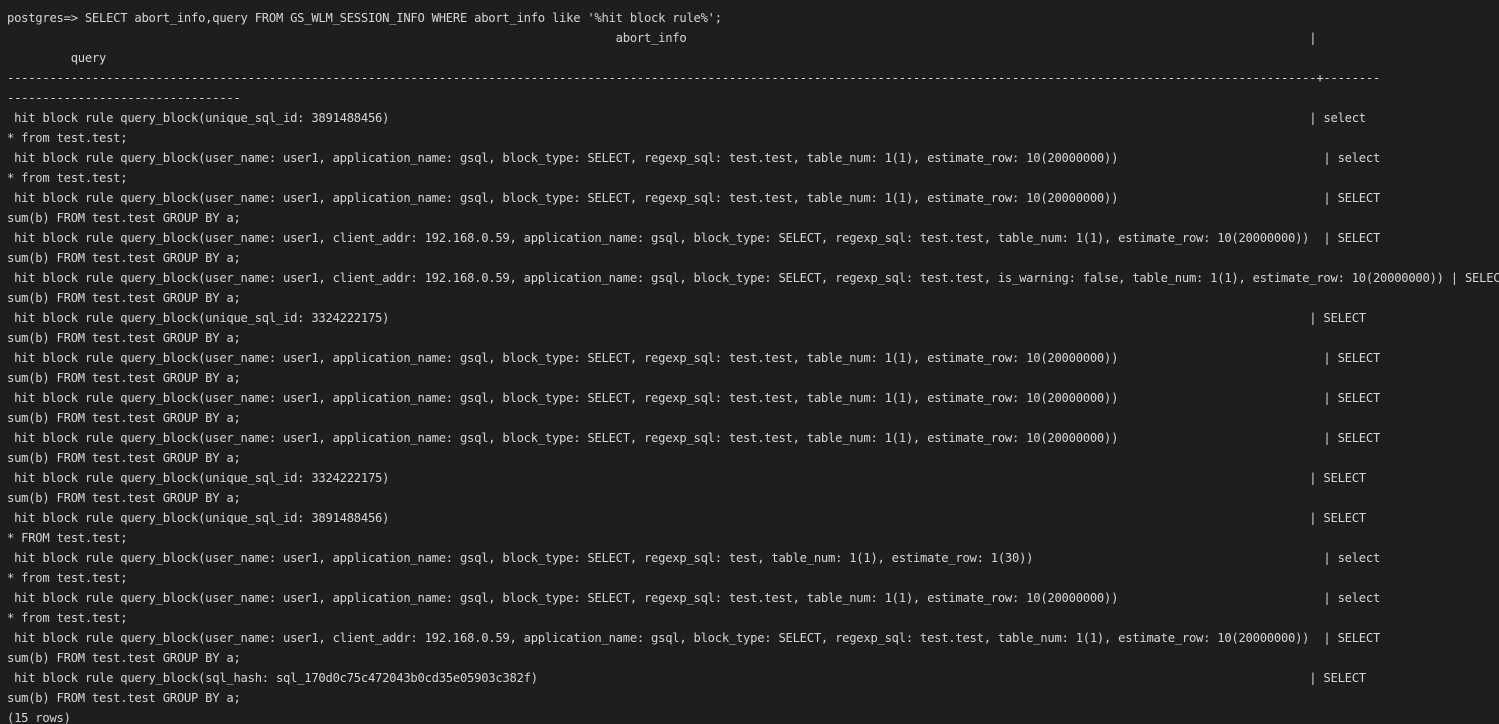  I want to click on column-header-line: abort_info |, so click(662, 38).